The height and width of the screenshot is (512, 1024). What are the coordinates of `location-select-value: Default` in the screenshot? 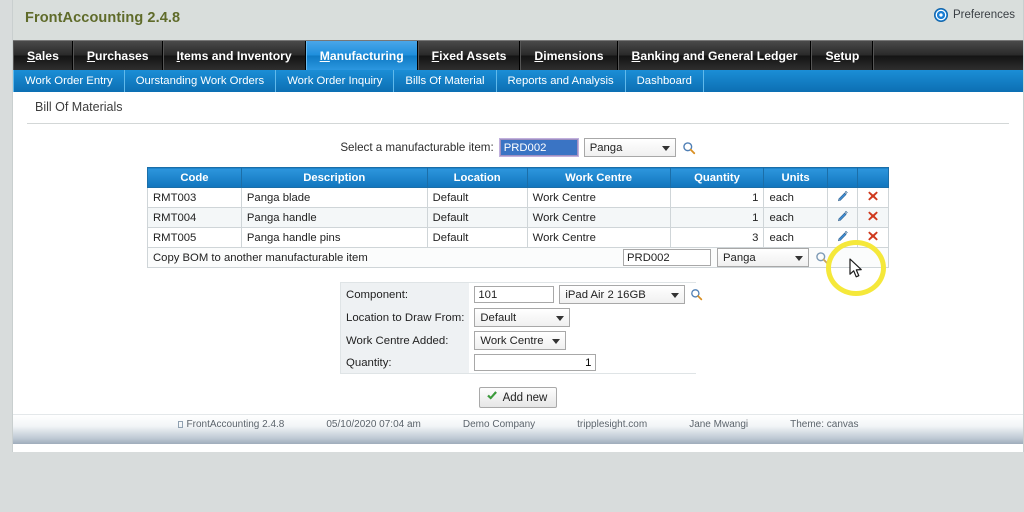 It's located at (498, 317).